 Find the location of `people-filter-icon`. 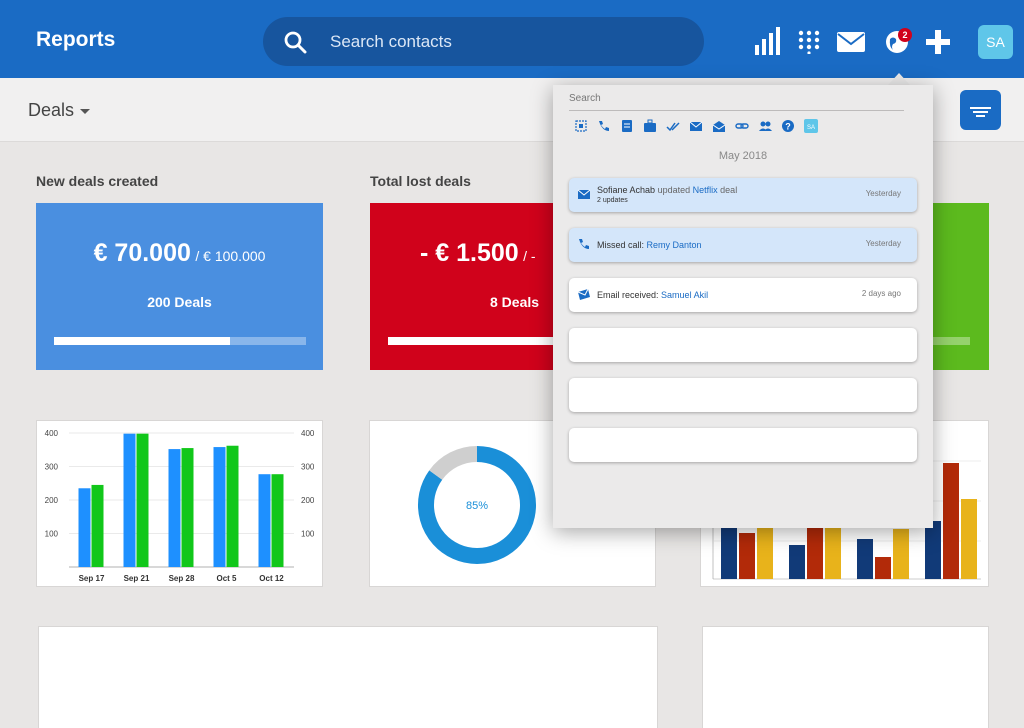

people-filter-icon is located at coordinates (765, 126).